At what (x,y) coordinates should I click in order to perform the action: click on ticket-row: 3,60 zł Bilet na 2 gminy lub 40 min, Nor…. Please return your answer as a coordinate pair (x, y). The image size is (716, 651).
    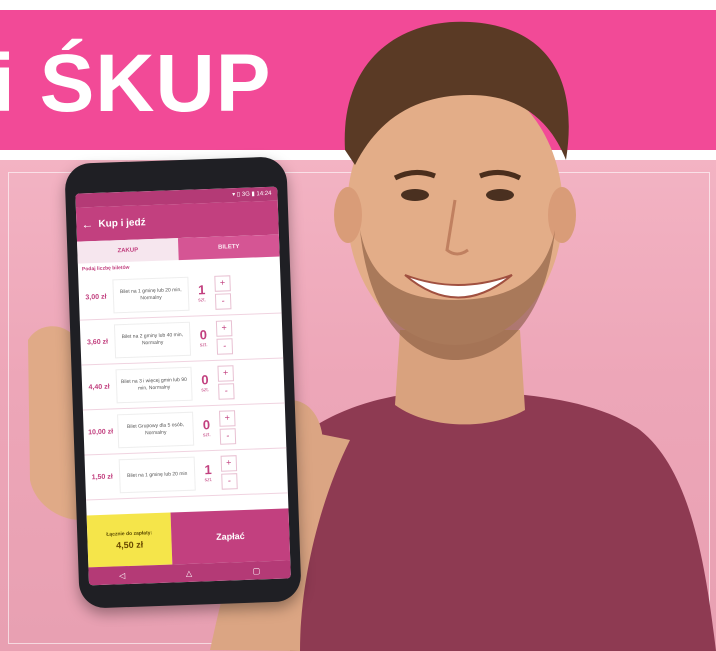
    Looking at the image, I should click on (181, 339).